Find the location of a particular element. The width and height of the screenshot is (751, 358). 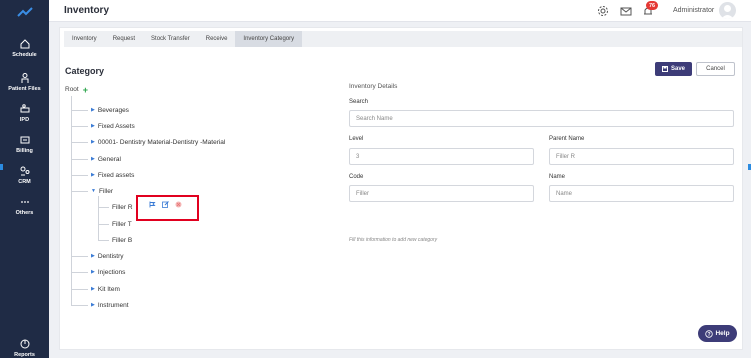

user-name: Administrator is located at coordinates (693, 10).